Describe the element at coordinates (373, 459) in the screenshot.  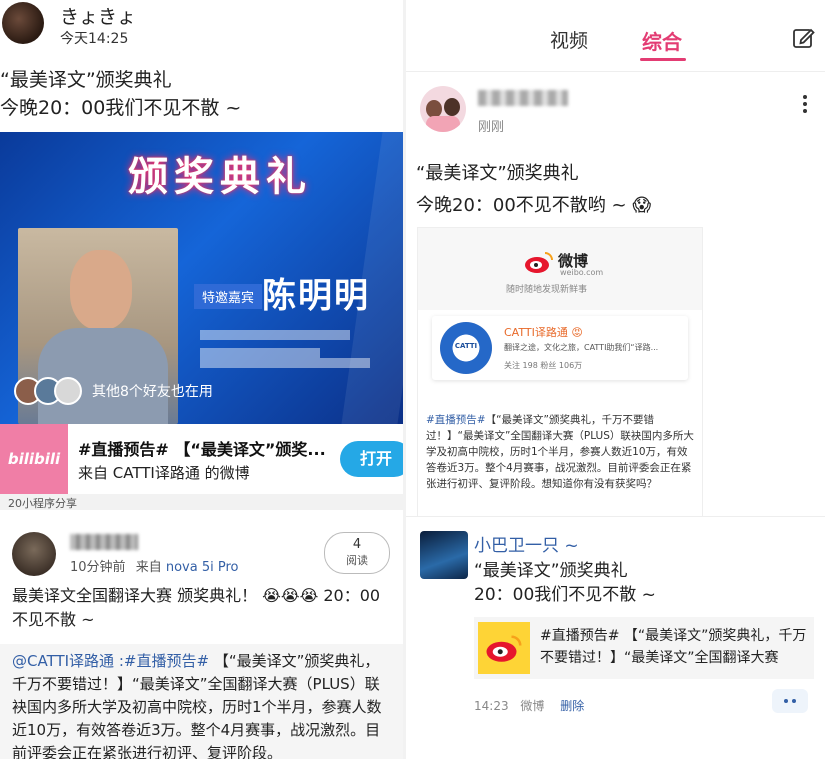
I see `open-button: 打开` at that location.